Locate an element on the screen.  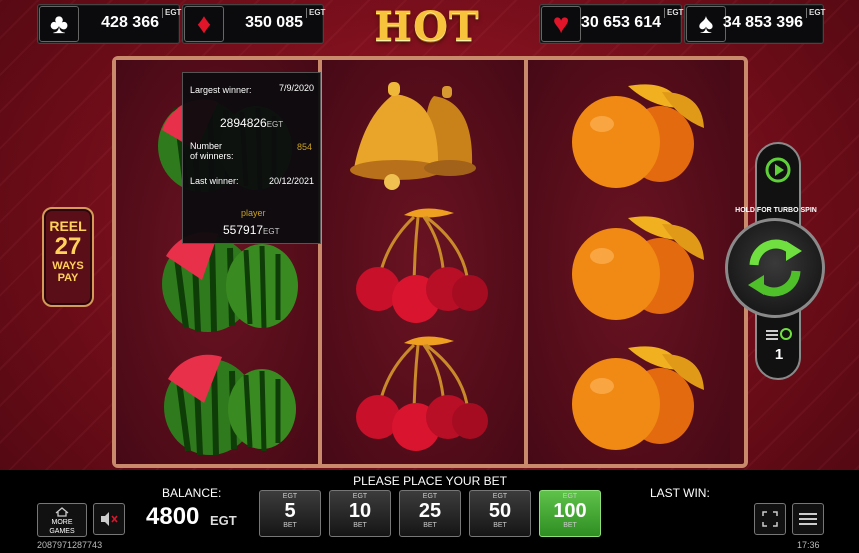
spin-arrows-icon is located at coordinates (775, 268).